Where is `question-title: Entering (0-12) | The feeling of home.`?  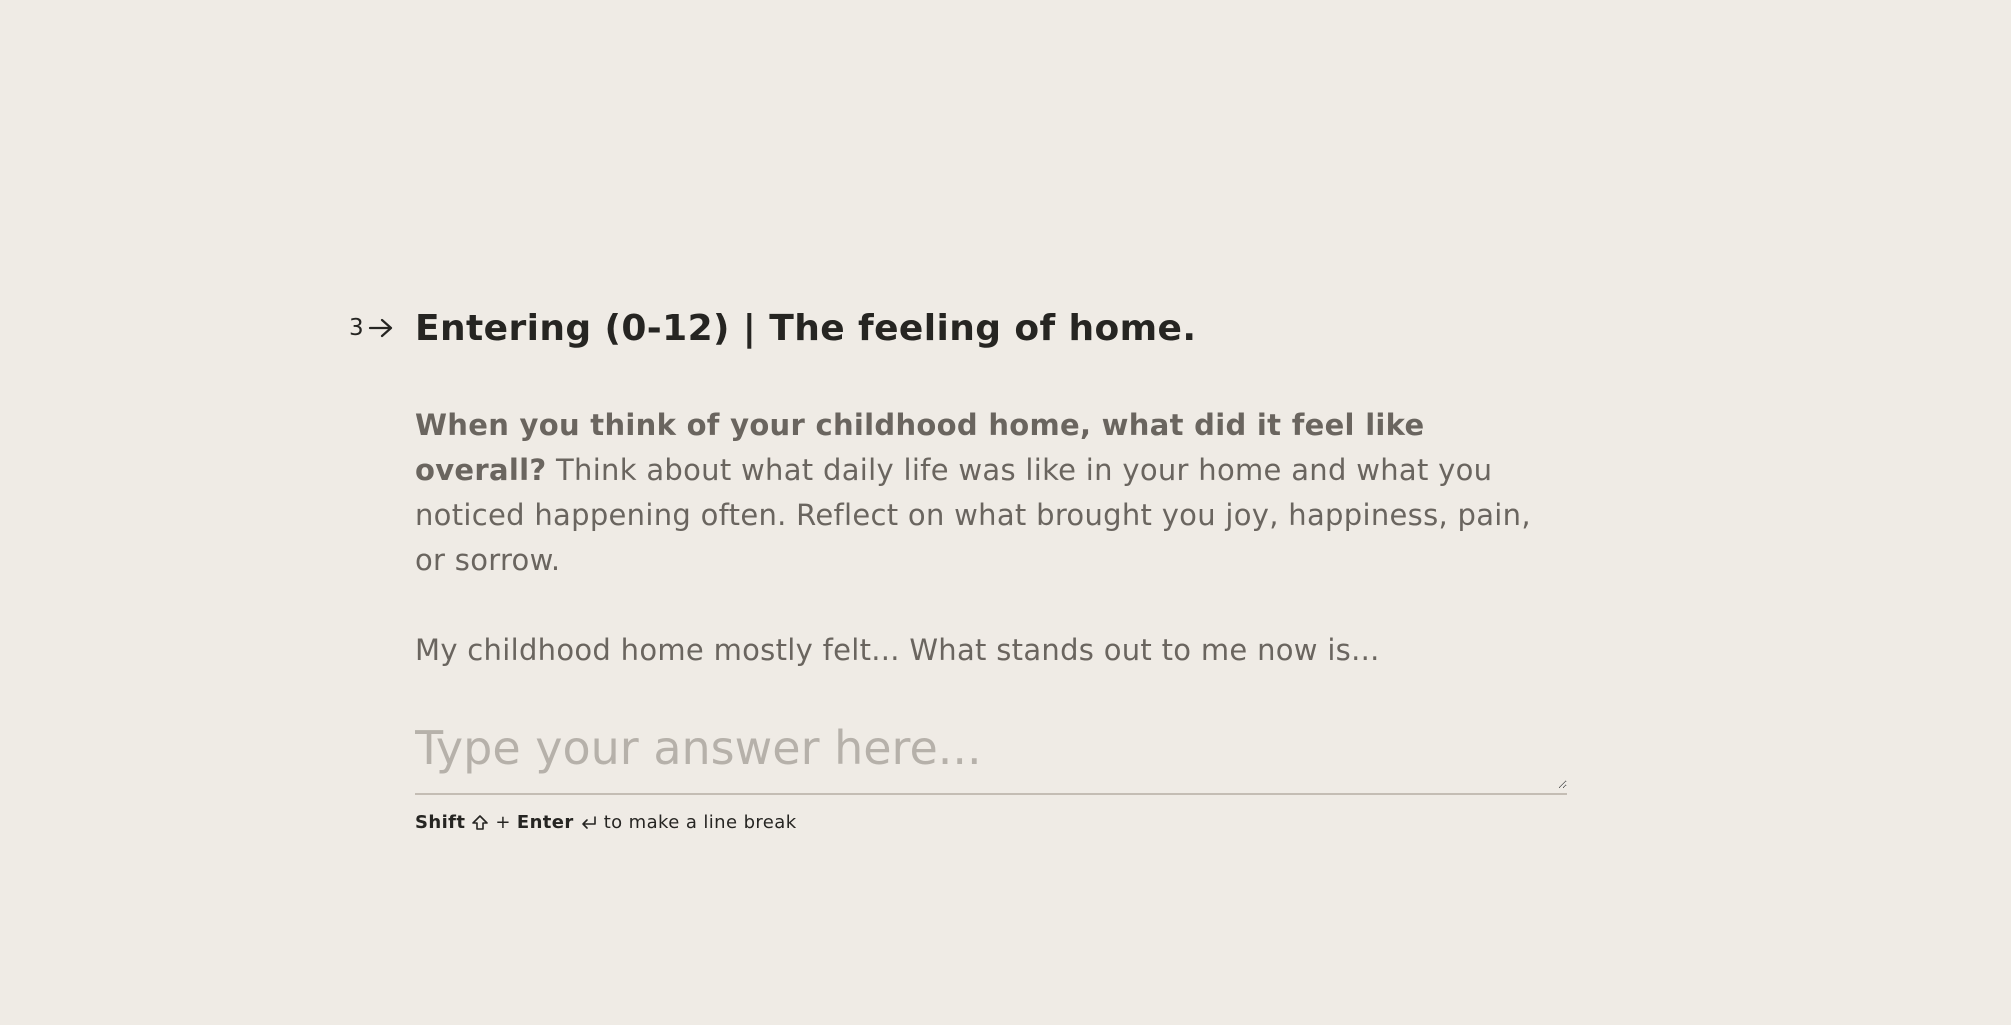
question-title: Entering (0-12) | The feeling of home. is located at coordinates (806, 328).